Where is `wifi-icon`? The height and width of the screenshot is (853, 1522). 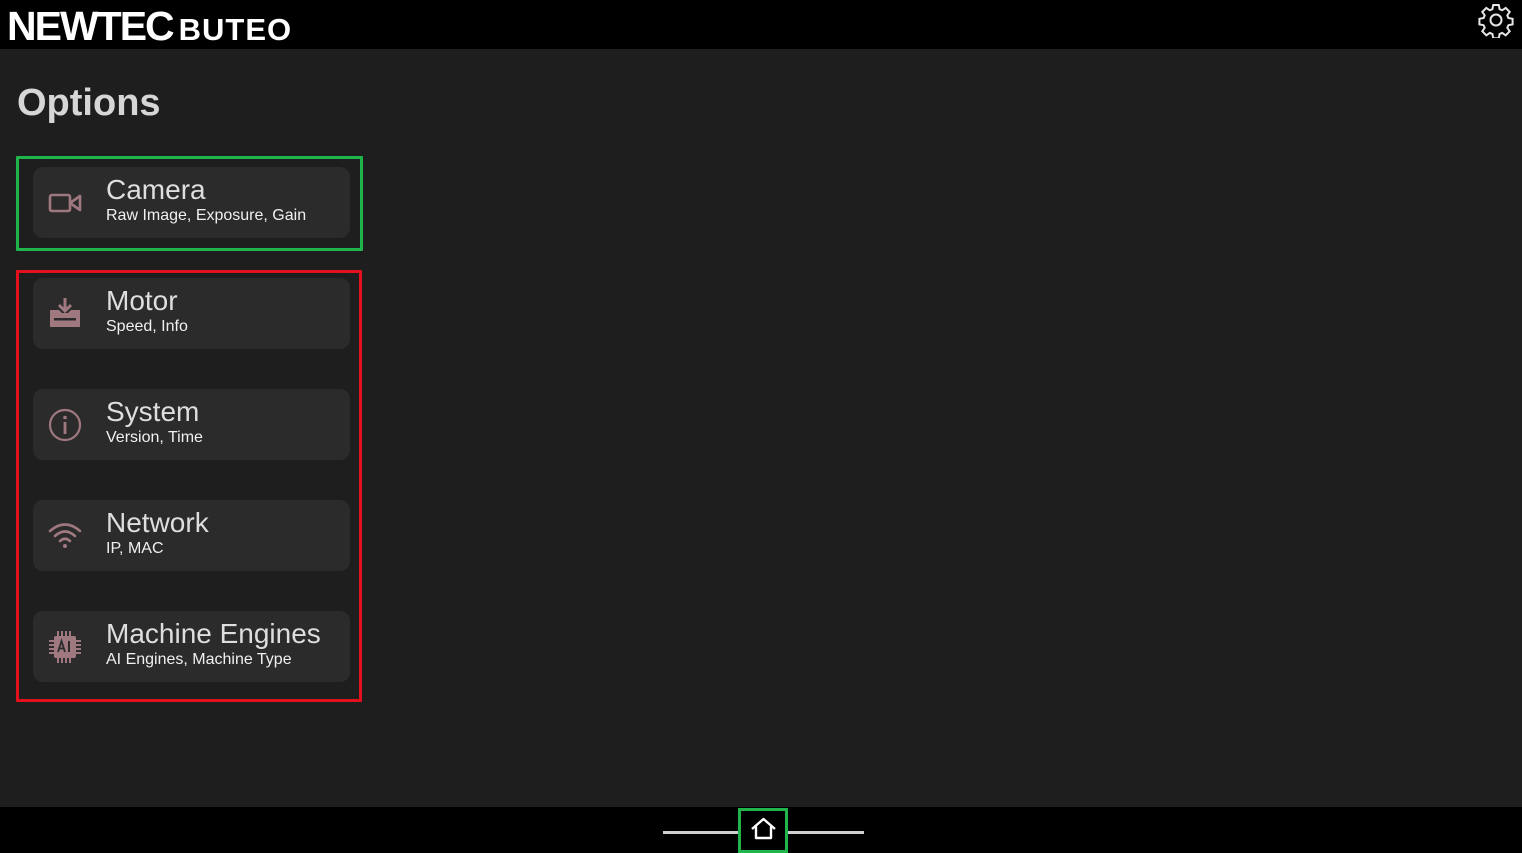
wifi-icon is located at coordinates (65, 536).